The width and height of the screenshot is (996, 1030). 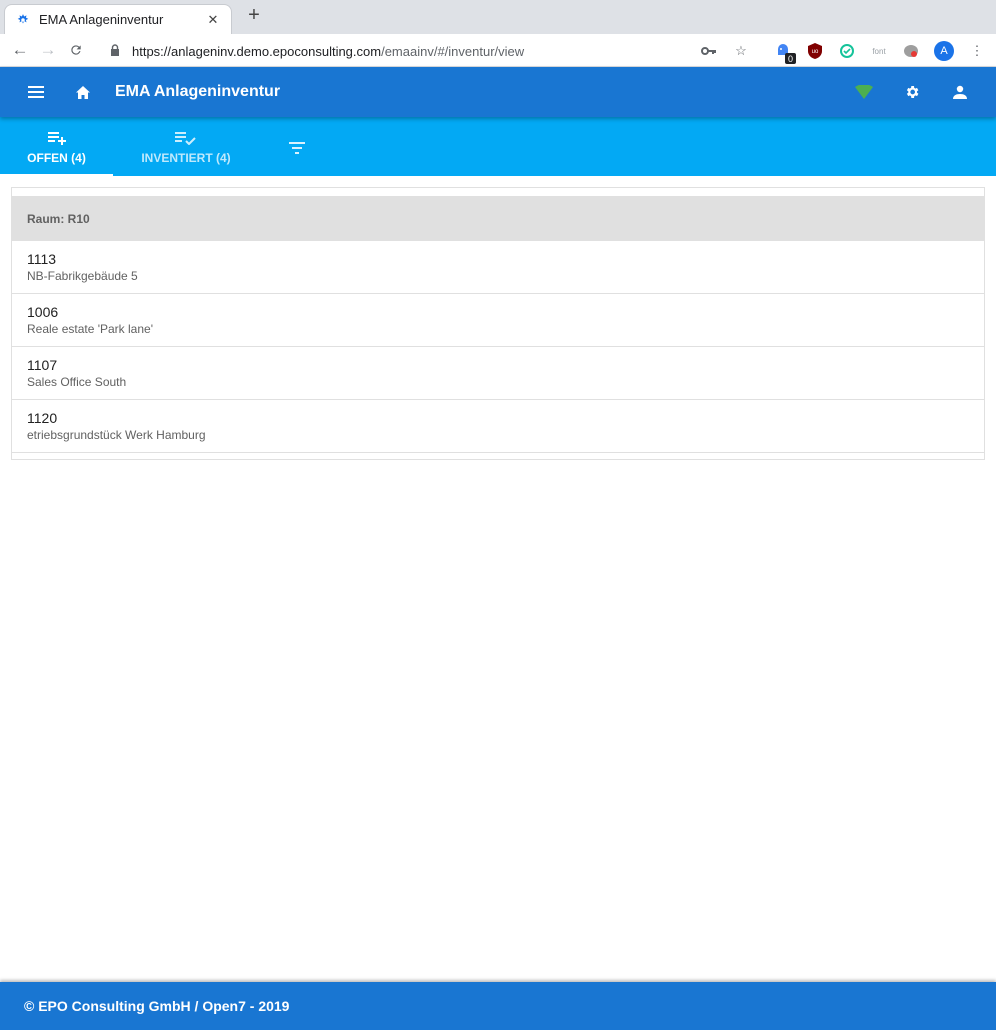 What do you see at coordinates (186, 138) in the screenshot?
I see `playlist-check-icon` at bounding box center [186, 138].